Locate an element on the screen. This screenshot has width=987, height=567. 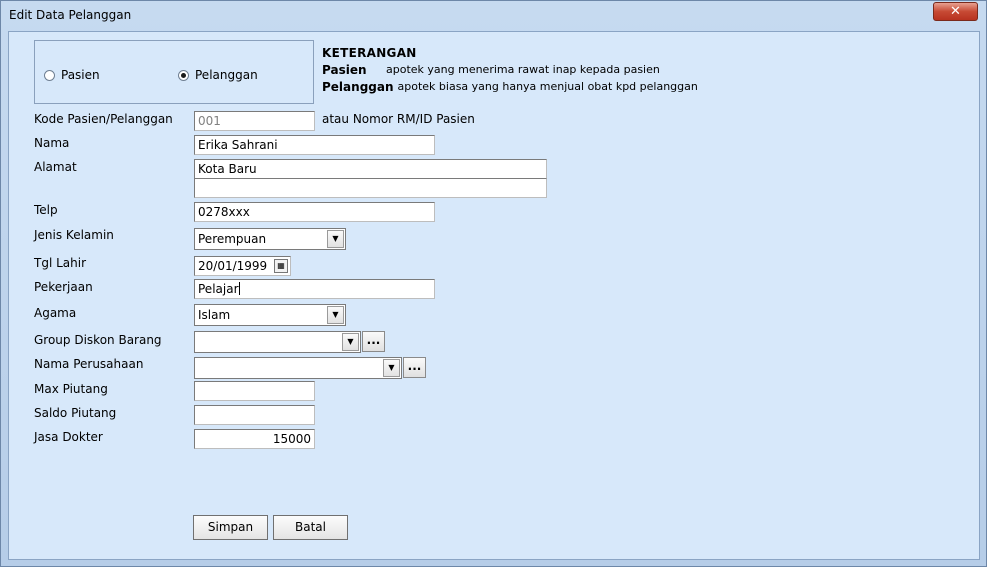
tgl-lahir-label: Tgl Lahir is located at coordinates (60, 263).